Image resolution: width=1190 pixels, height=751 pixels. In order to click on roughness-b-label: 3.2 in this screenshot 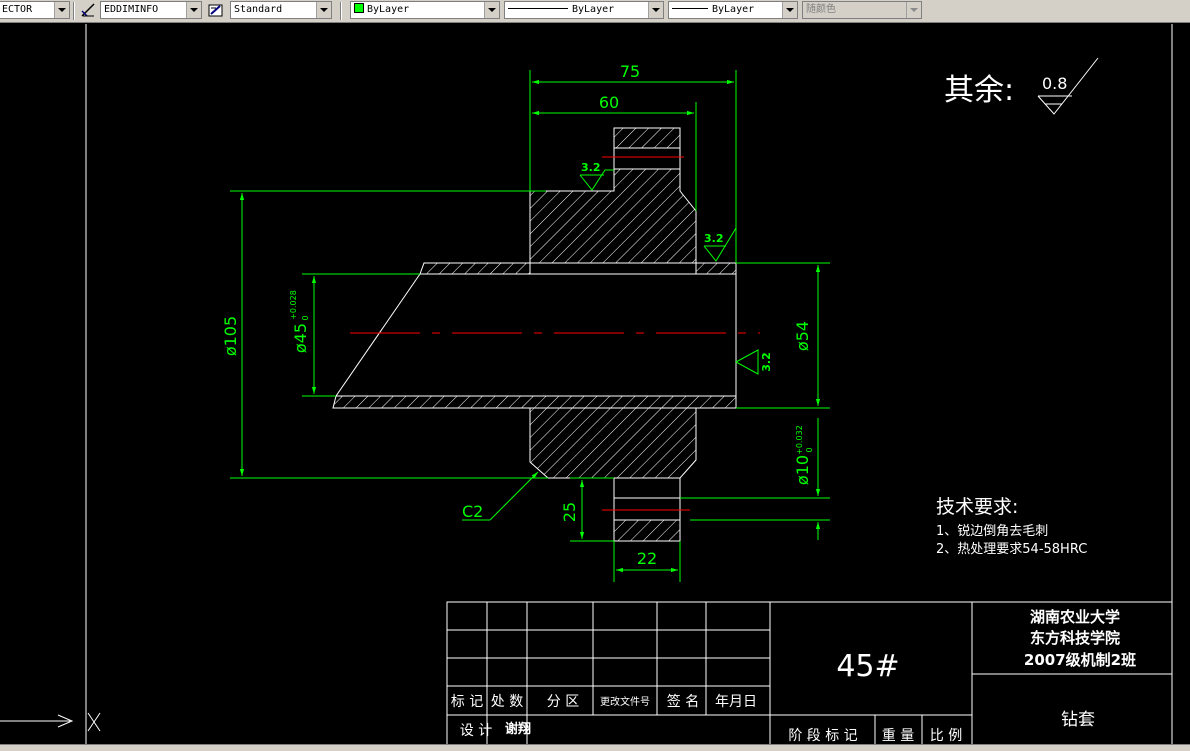, I will do `click(714, 238)`.